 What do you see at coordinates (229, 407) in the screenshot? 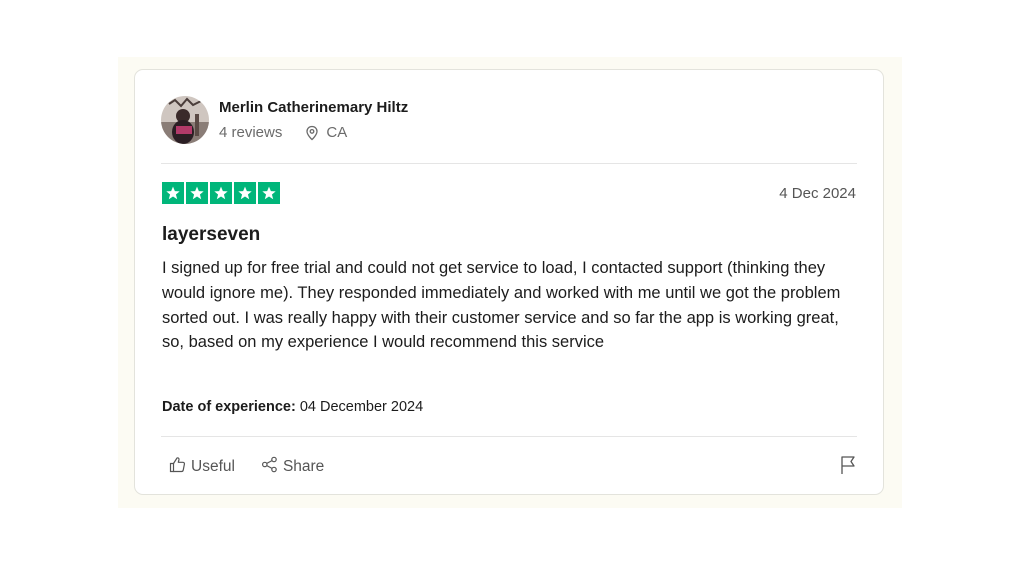
I see `experience-label: Date of experience:` at bounding box center [229, 407].